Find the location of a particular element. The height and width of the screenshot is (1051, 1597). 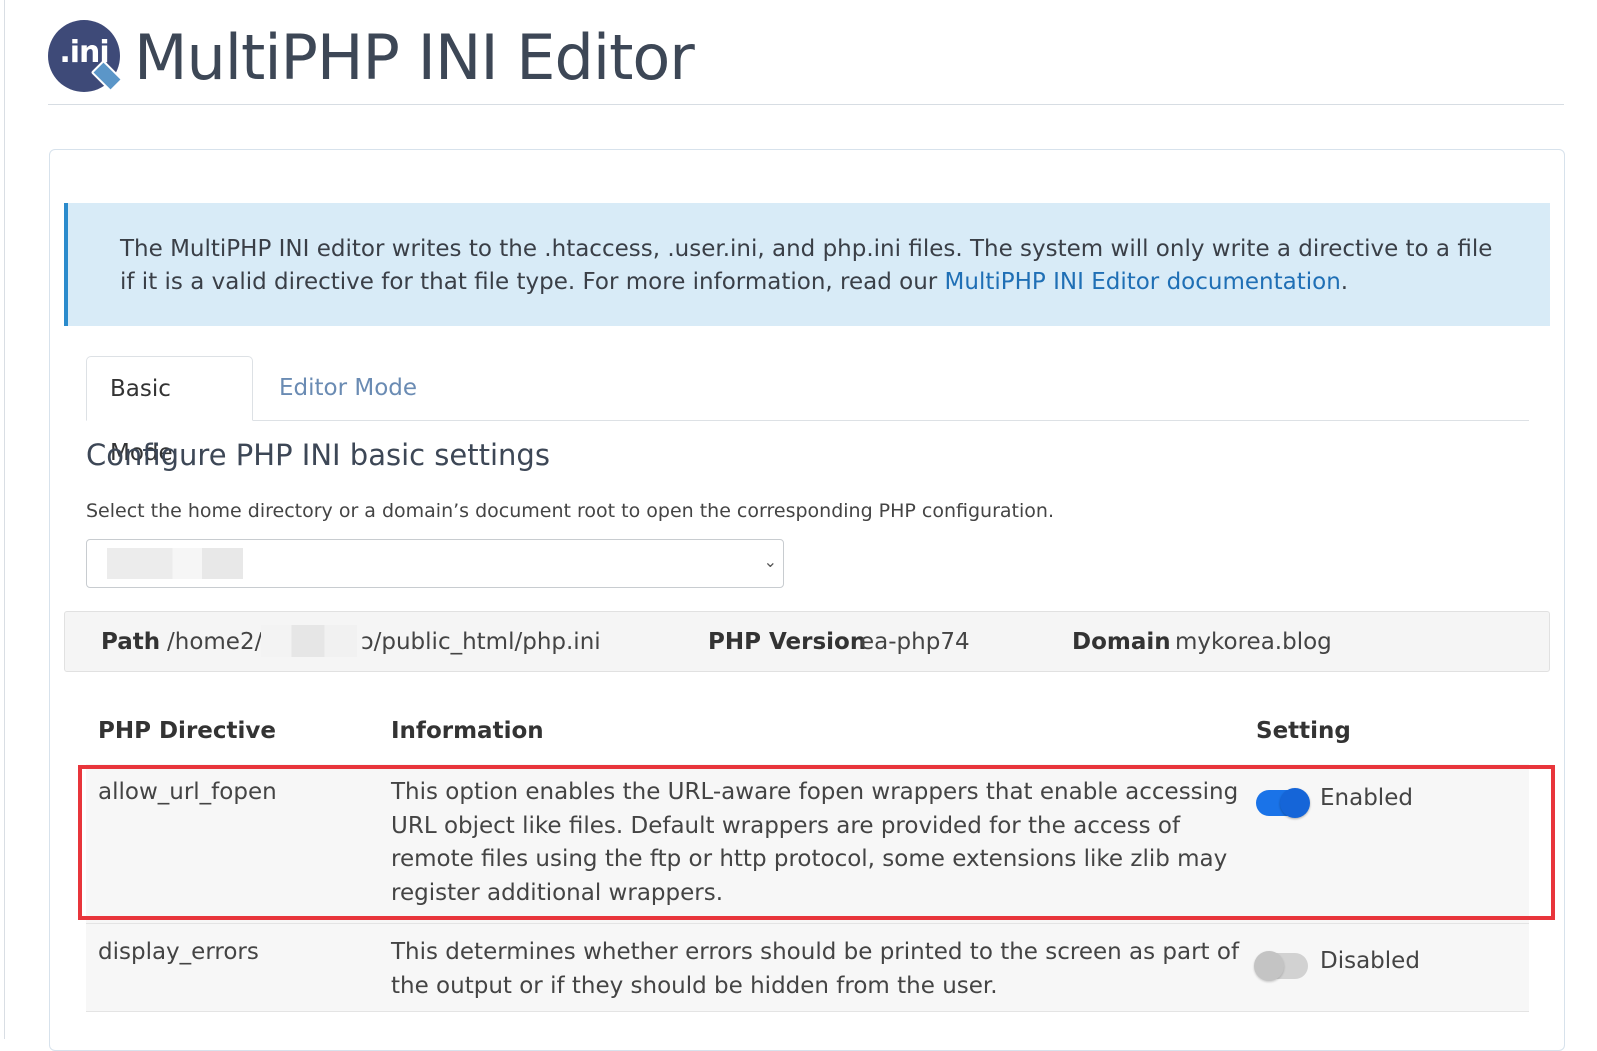

page-header: .ini MultiPHP INI Editor is located at coordinates (806, 61).